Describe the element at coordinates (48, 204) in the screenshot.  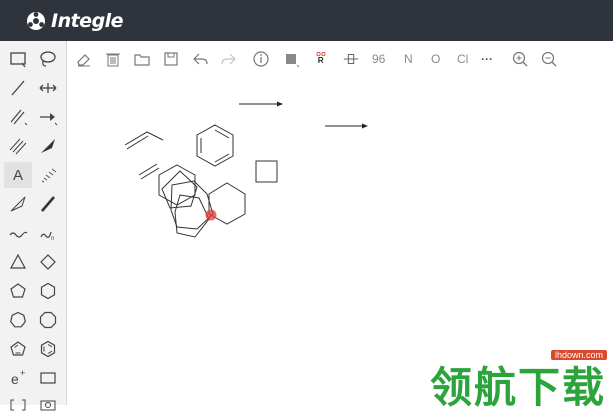
I see `bold-bond-icon` at that location.